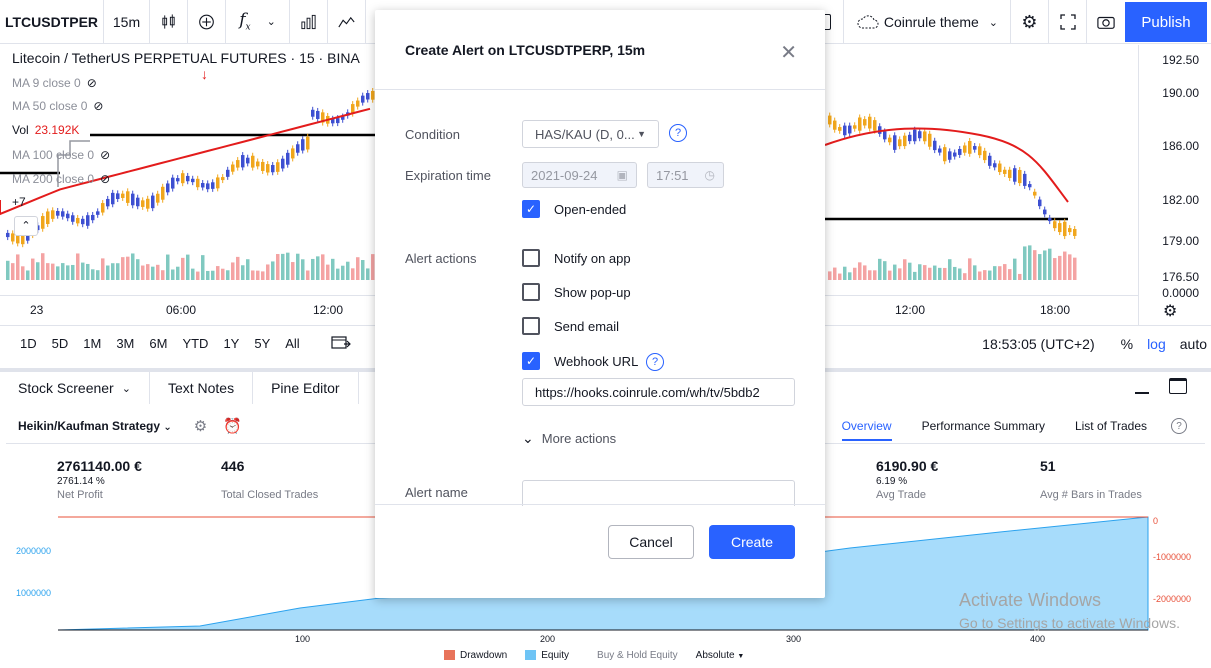 The width and height of the screenshot is (1211, 668). What do you see at coordinates (1180, 277) in the screenshot?
I see `price-tick: 176.50` at bounding box center [1180, 277].